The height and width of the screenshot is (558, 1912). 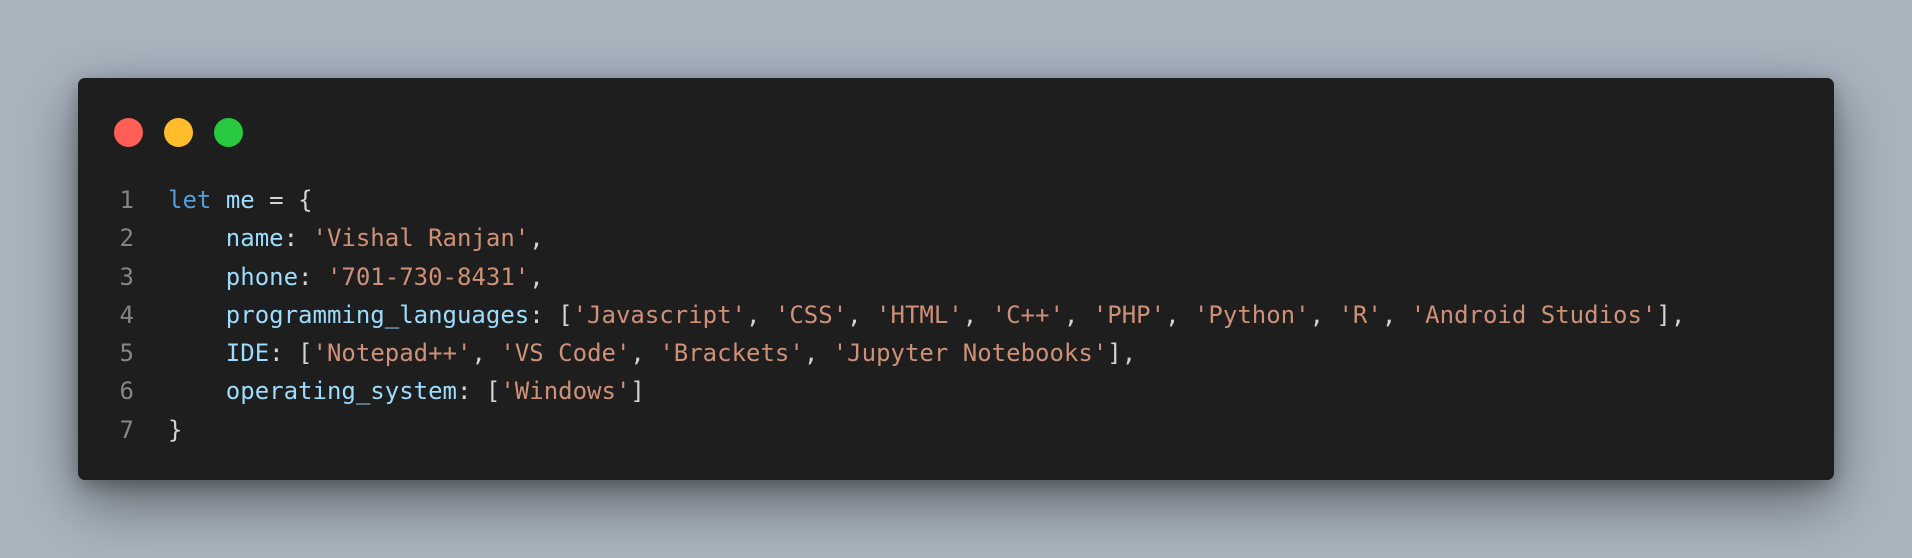 I want to click on maximize-dot-icon, so click(x=228, y=132).